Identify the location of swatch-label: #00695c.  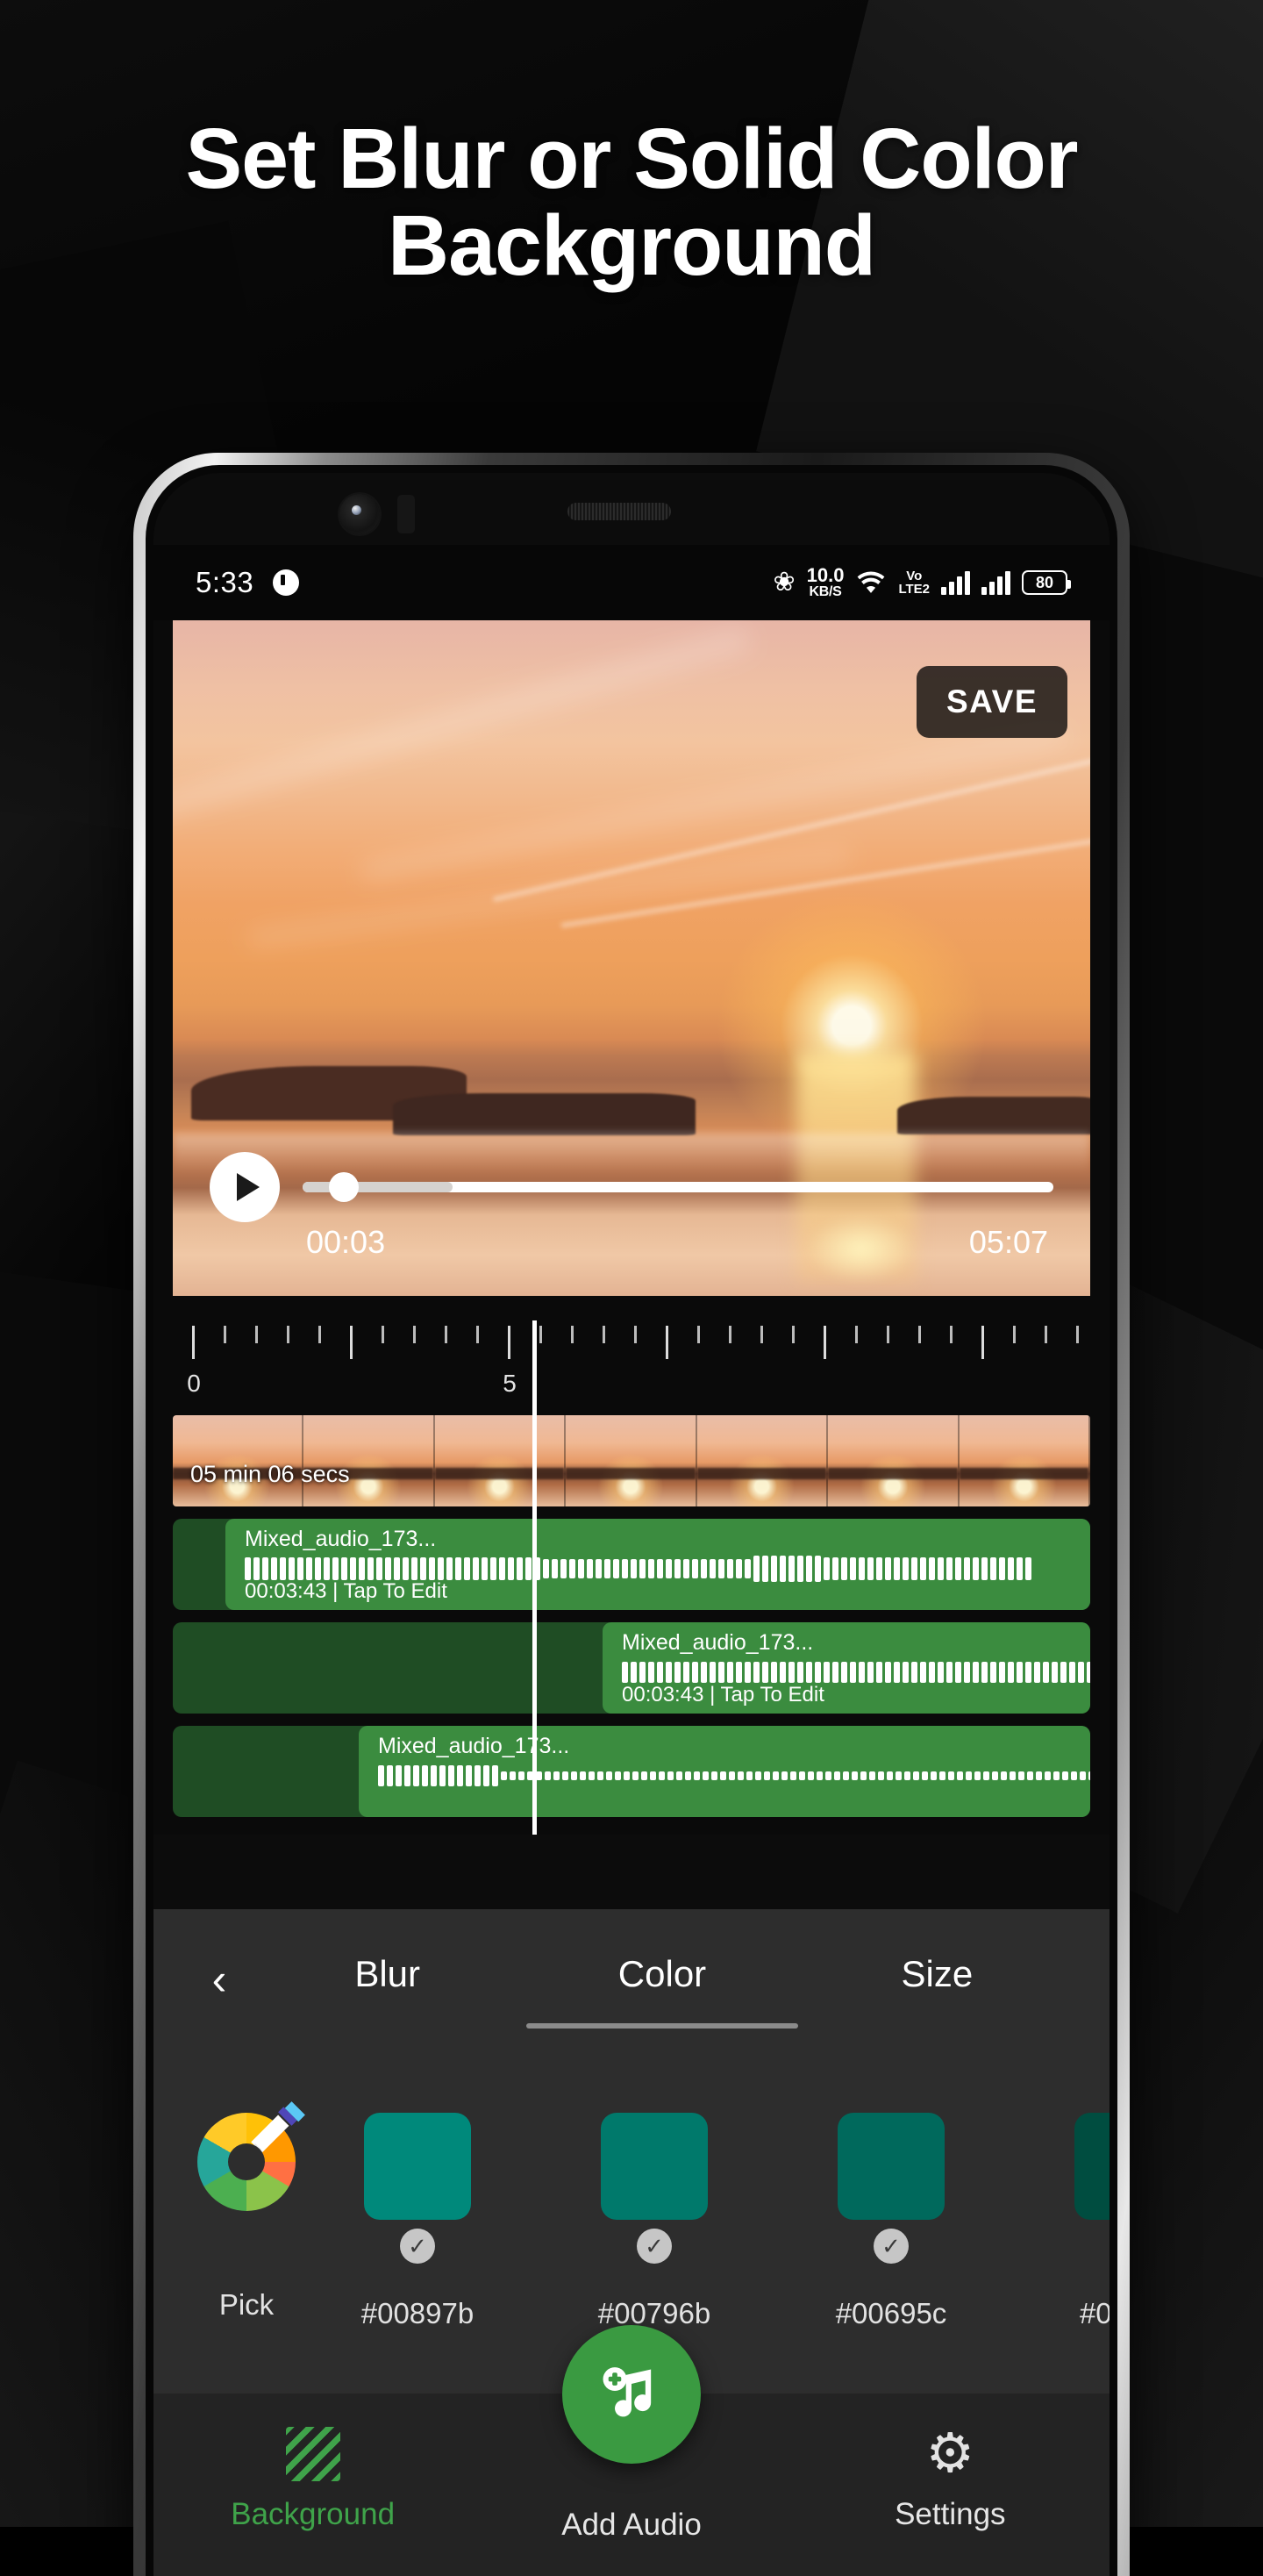
(891, 2313).